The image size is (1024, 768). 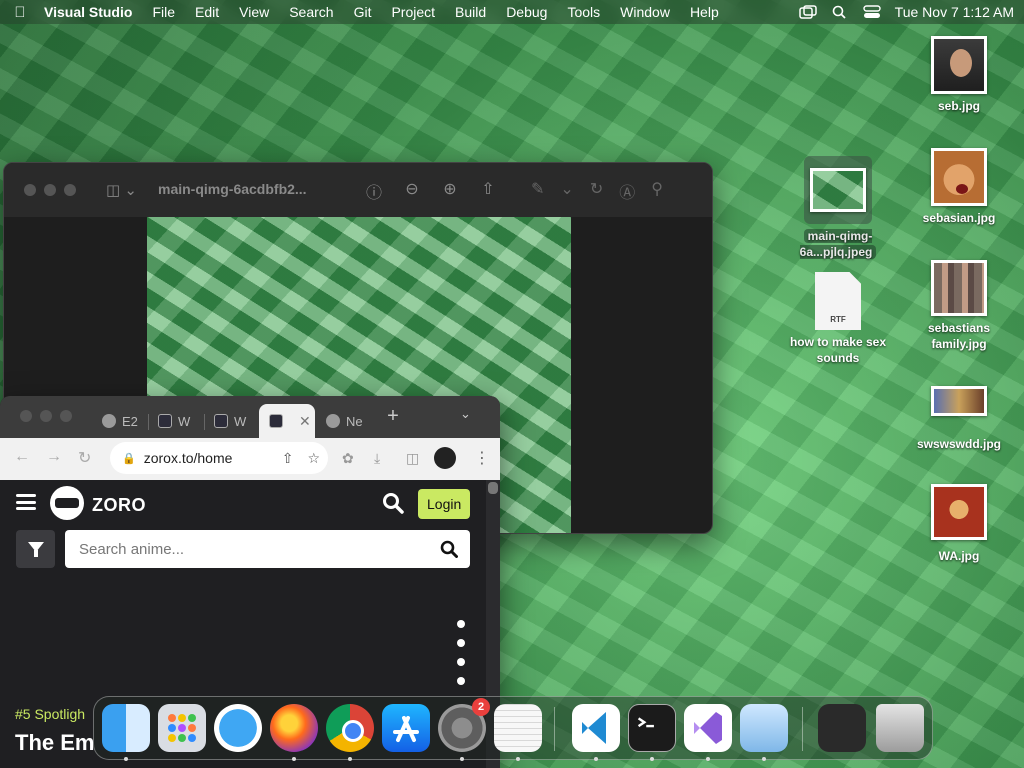 What do you see at coordinates (67, 503) in the screenshot?
I see `zoro-logo-icon` at bounding box center [67, 503].